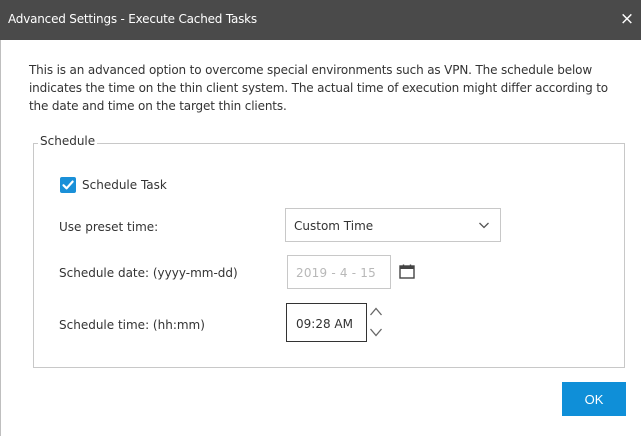  Describe the element at coordinates (407, 271) in the screenshot. I see `calendar-icon` at that location.